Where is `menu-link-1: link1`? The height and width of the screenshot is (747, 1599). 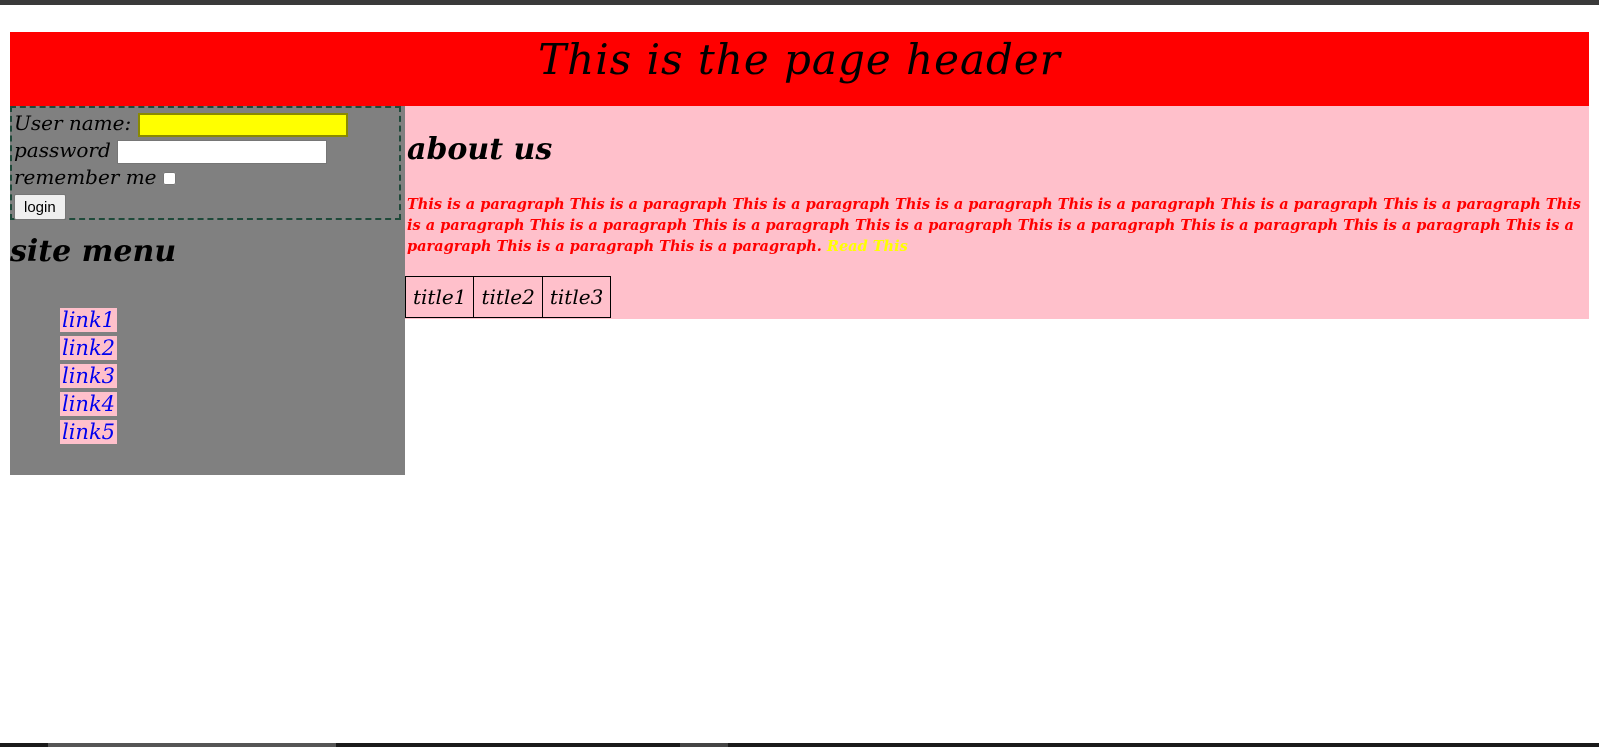 menu-link-1: link1 is located at coordinates (89, 320).